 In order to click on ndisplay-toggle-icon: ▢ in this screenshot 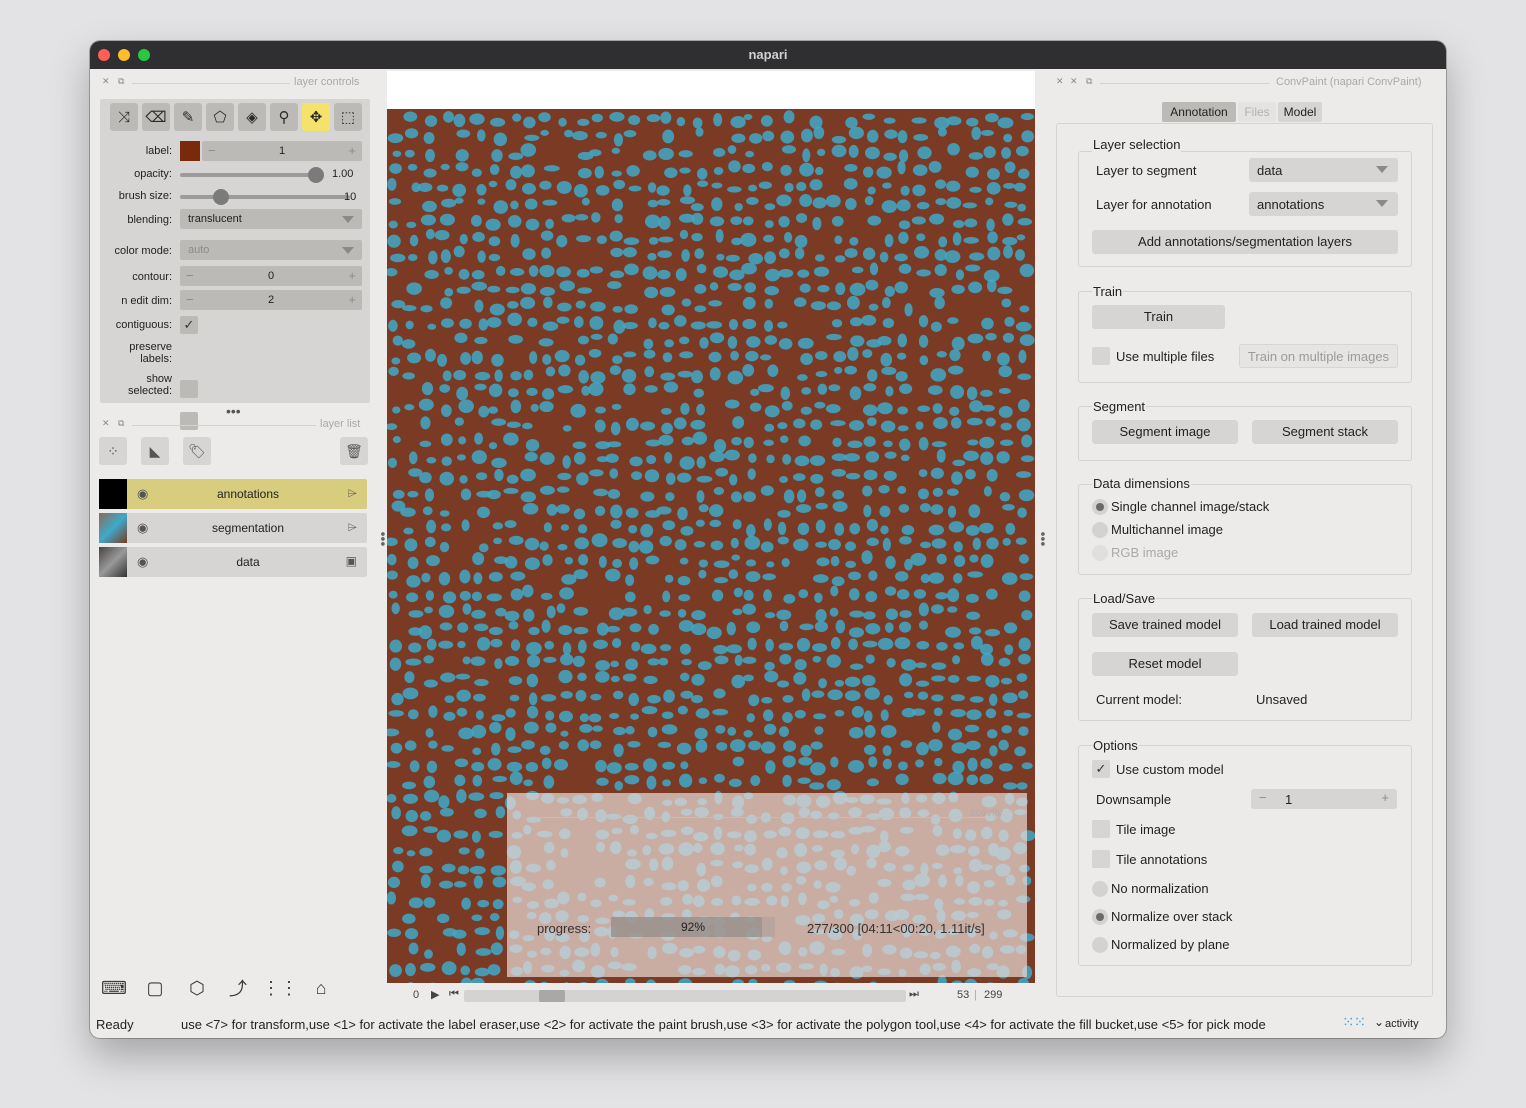, I will do `click(155, 988)`.